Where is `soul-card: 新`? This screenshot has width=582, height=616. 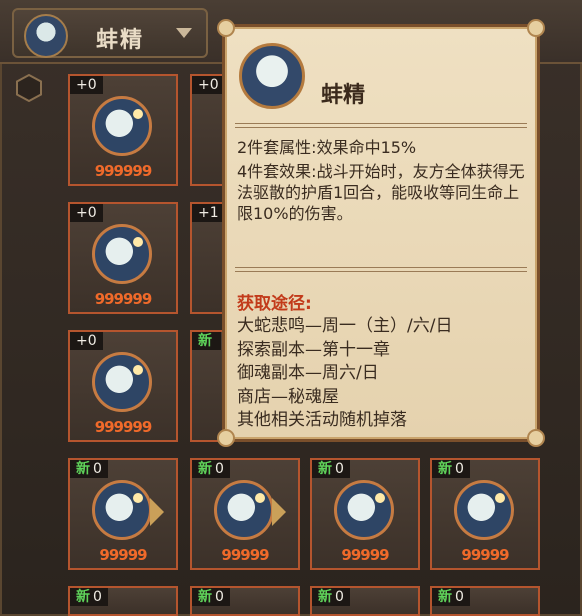
soul-card: 新 is located at coordinates (208, 386).